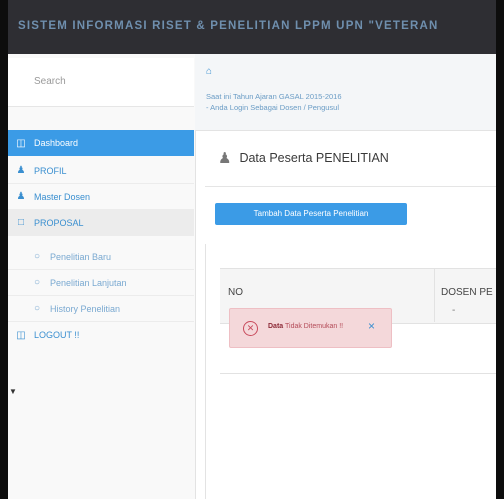 The image size is (504, 499). What do you see at coordinates (21, 143) in the screenshot?
I see `dashboard-icon: ◫` at bounding box center [21, 143].